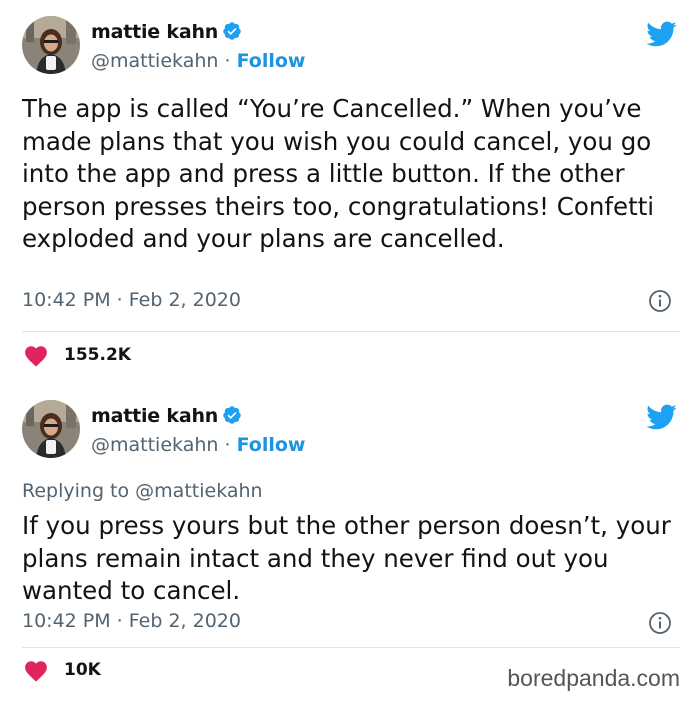  Describe the element at coordinates (76, 491) in the screenshot. I see `replying-to-label: Replying to` at that location.